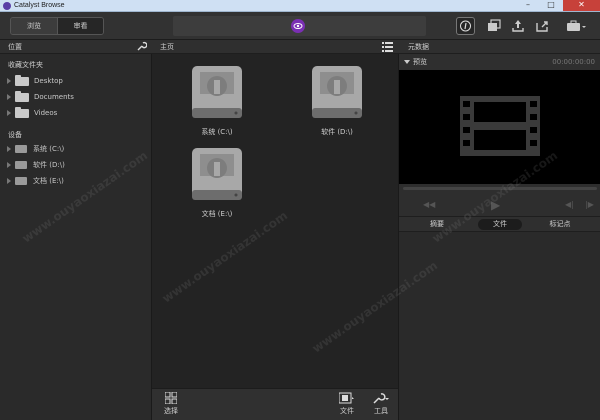  What do you see at coordinates (551, 5) in the screenshot?
I see `maximize-button: □` at bounding box center [551, 5].